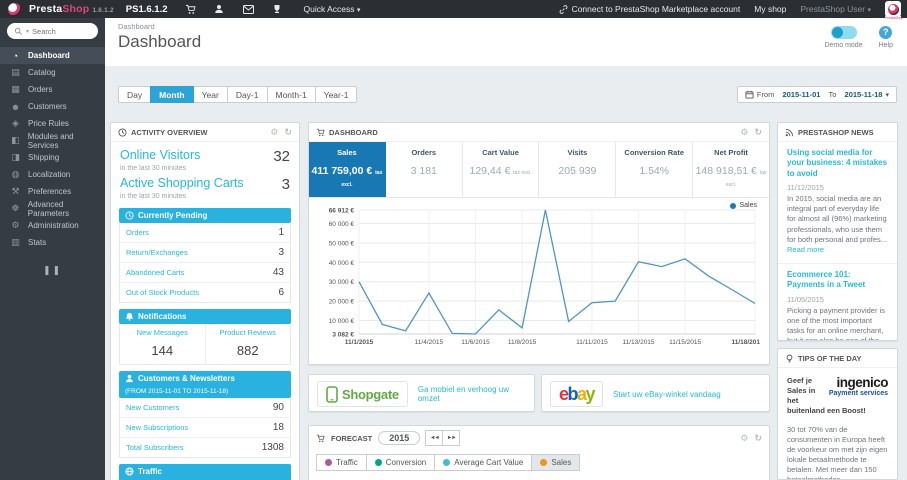  Describe the element at coordinates (731, 169) in the screenshot. I see `kpi-net-profit-tab: Net Profit 148 918,51 € tax excl.` at that location.